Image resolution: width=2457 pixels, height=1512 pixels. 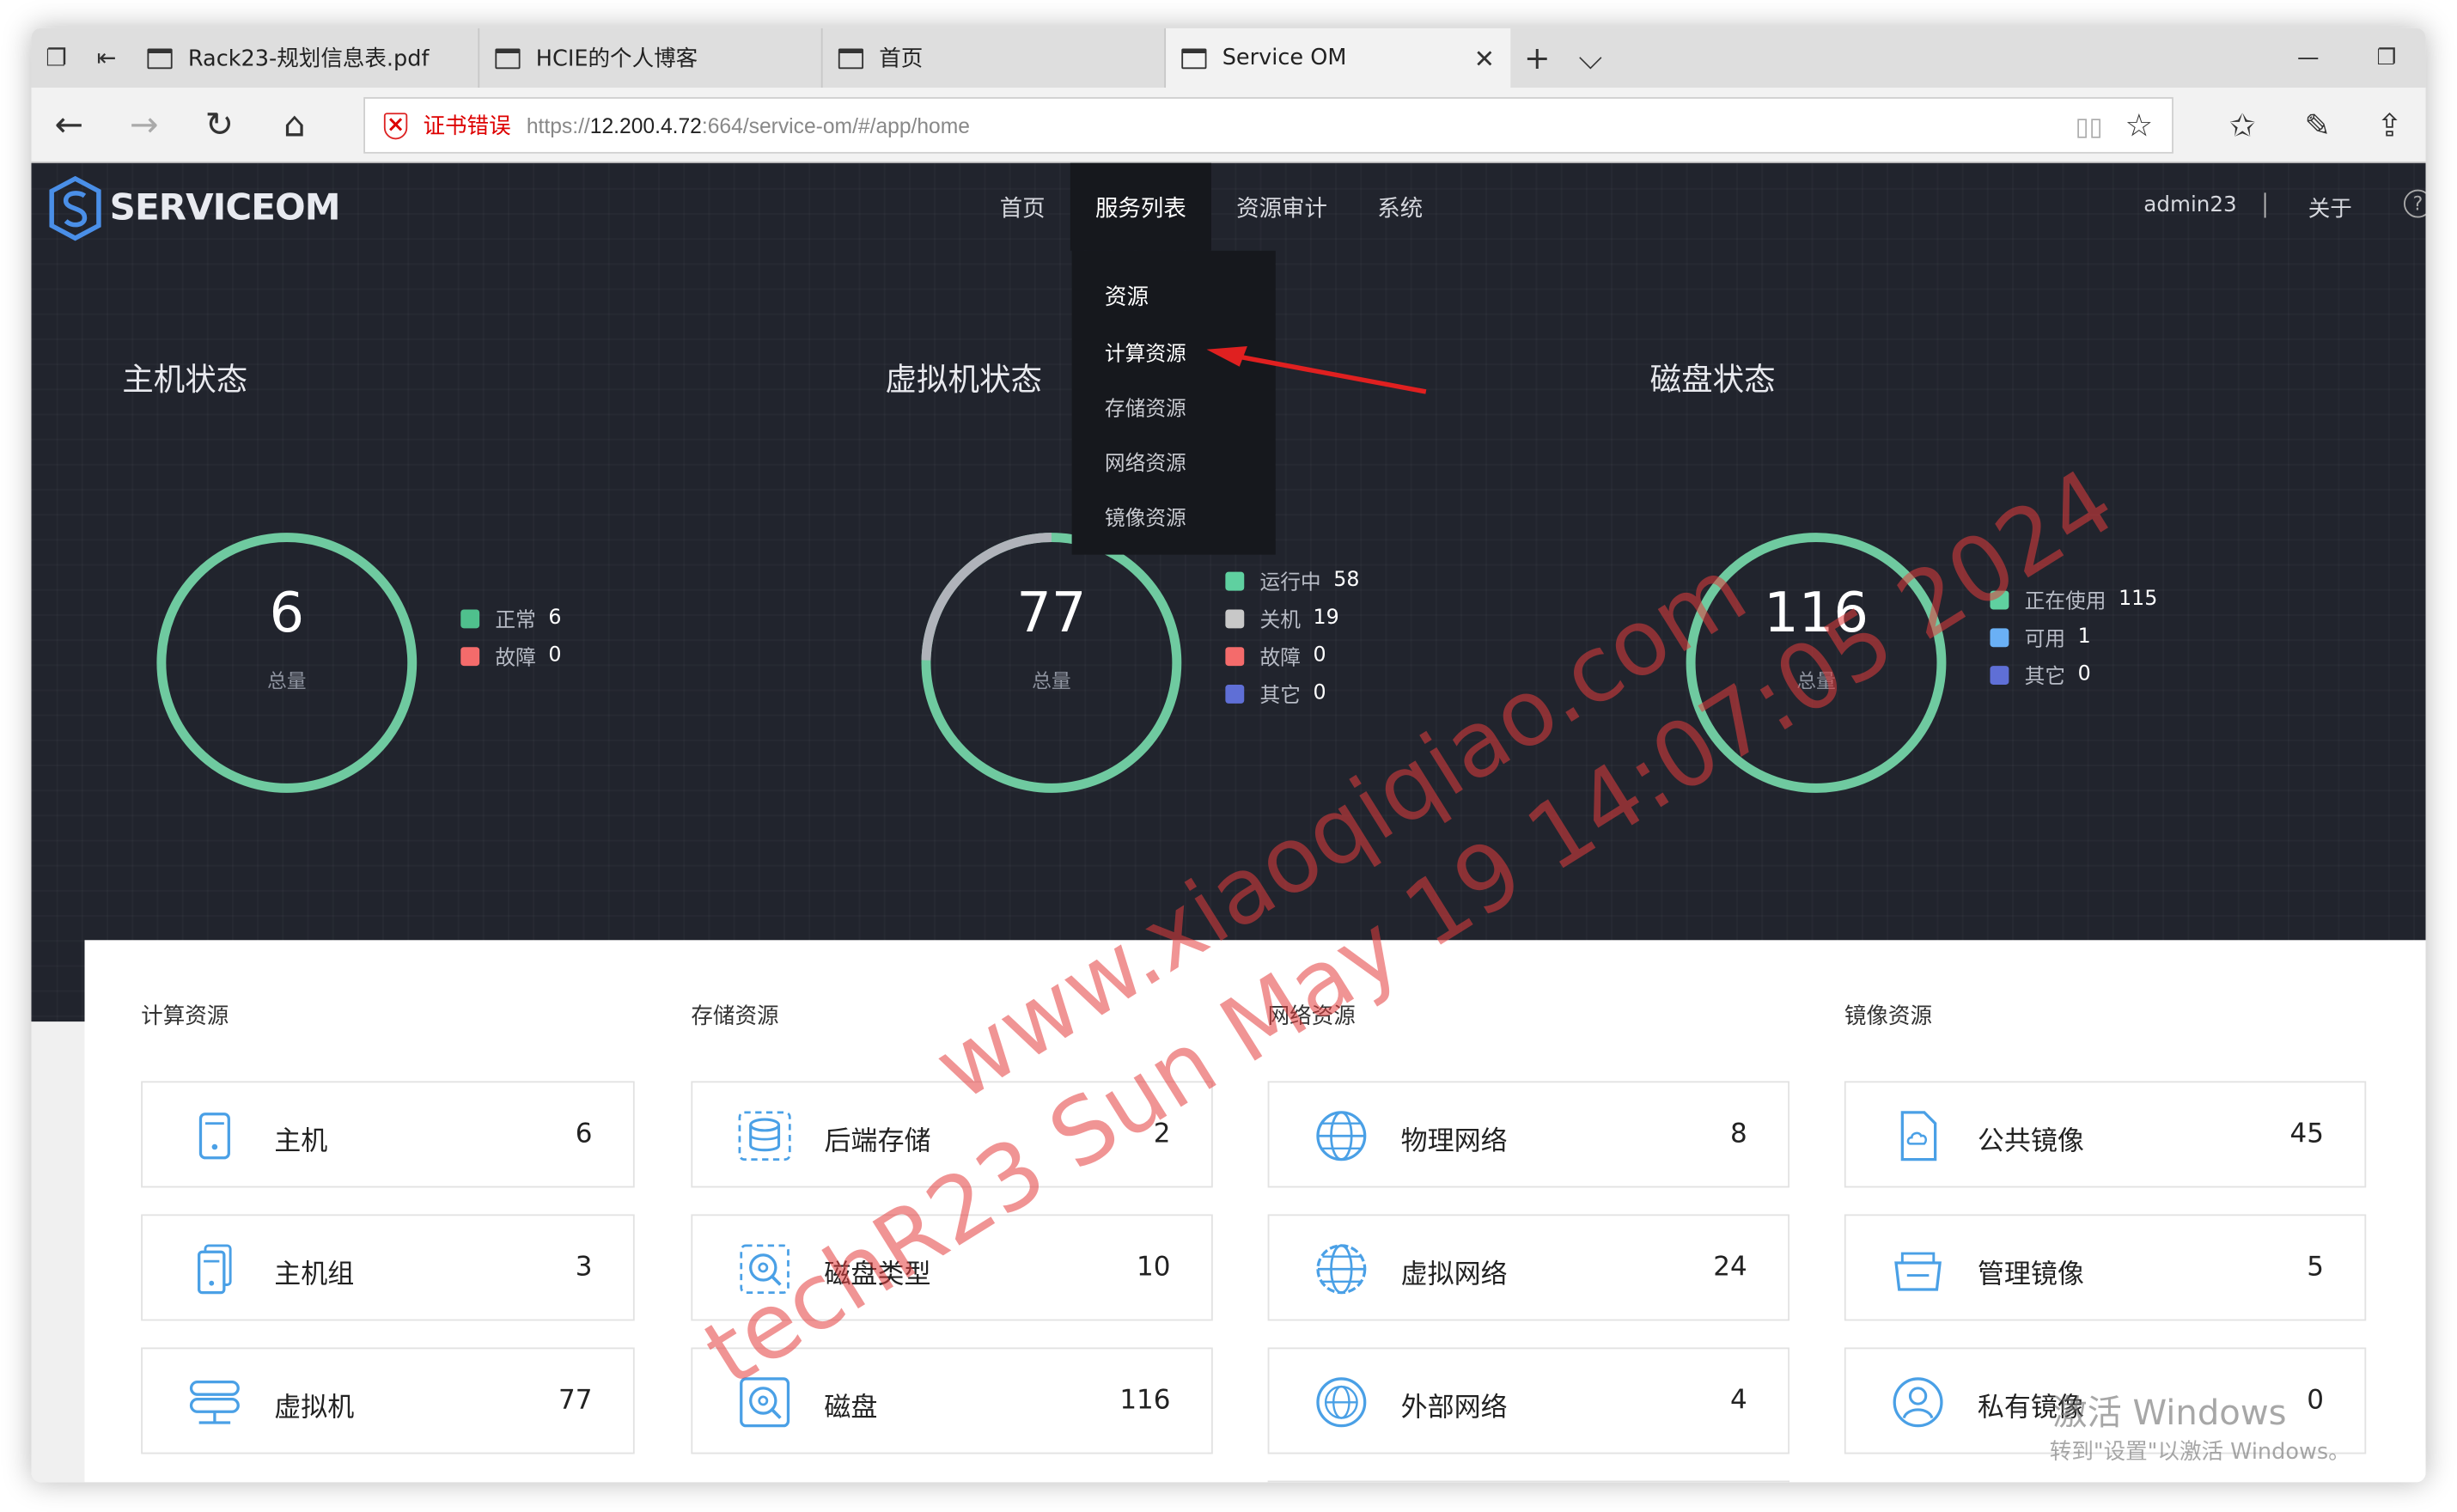 I want to click on card-label: 磁盘, so click(x=851, y=1408).